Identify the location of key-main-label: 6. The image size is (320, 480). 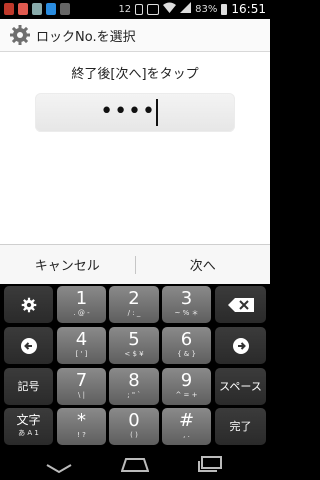
(186, 339).